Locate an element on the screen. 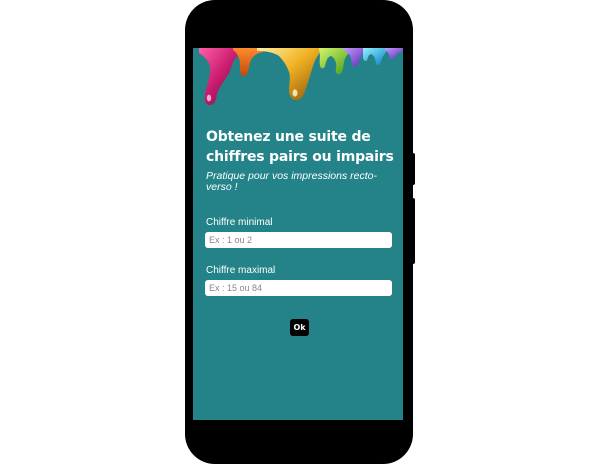  paint-drips-image is located at coordinates (301, 76).